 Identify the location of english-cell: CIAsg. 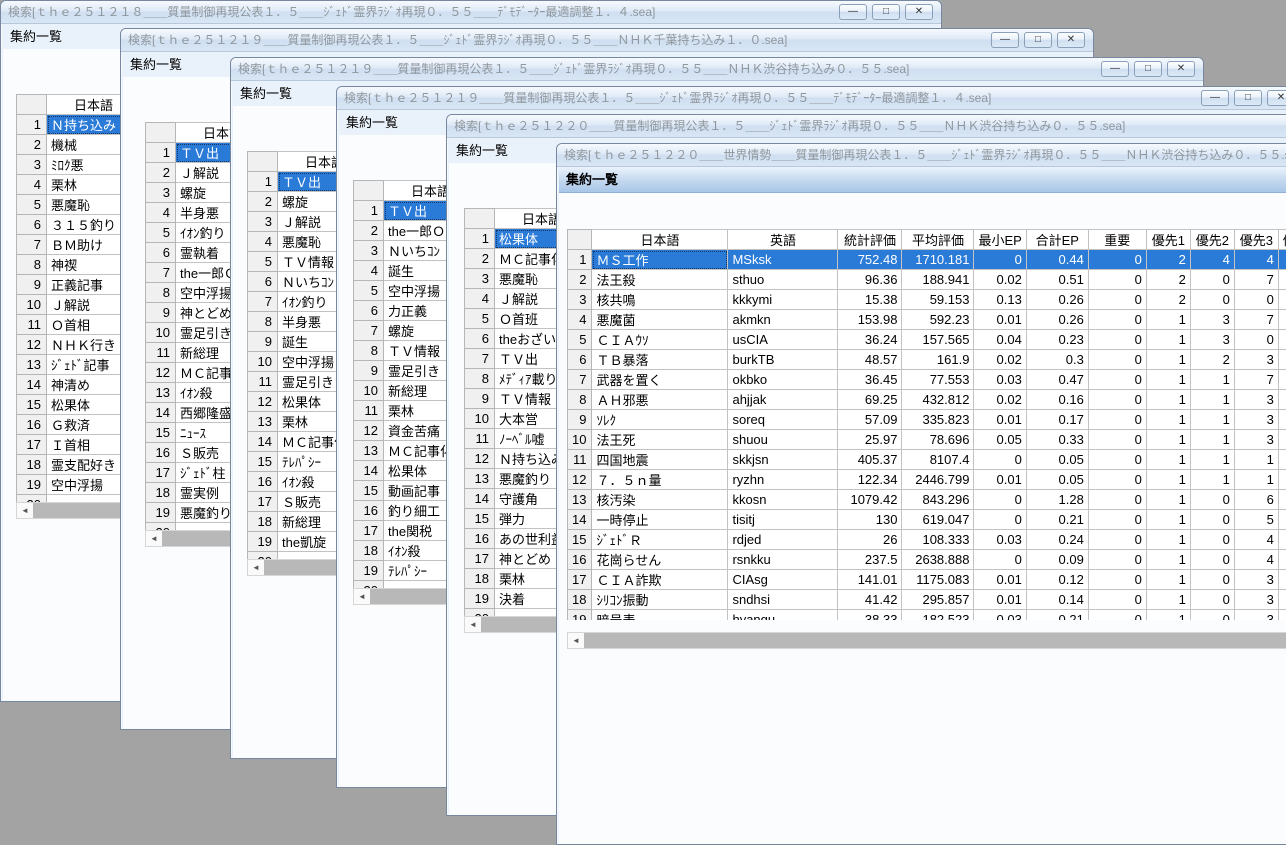
(783, 580).